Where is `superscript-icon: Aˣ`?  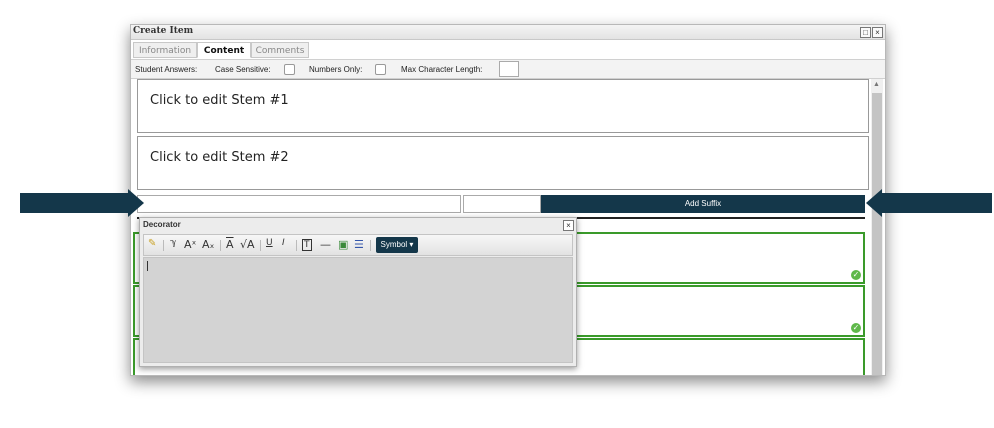 superscript-icon: Aˣ is located at coordinates (190, 244).